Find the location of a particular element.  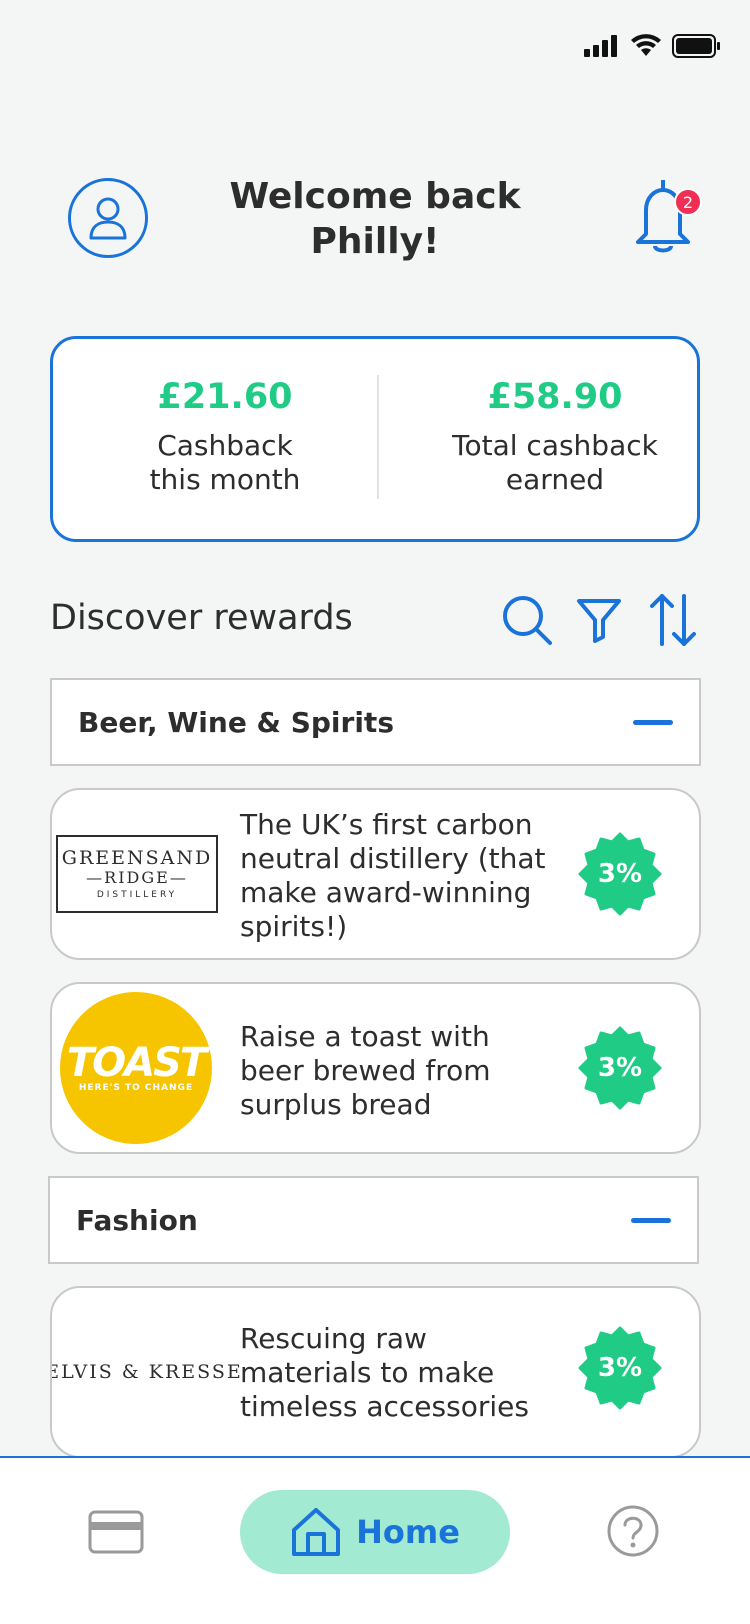

welcome-heading: Welcome back Philly! is located at coordinates (375, 219).